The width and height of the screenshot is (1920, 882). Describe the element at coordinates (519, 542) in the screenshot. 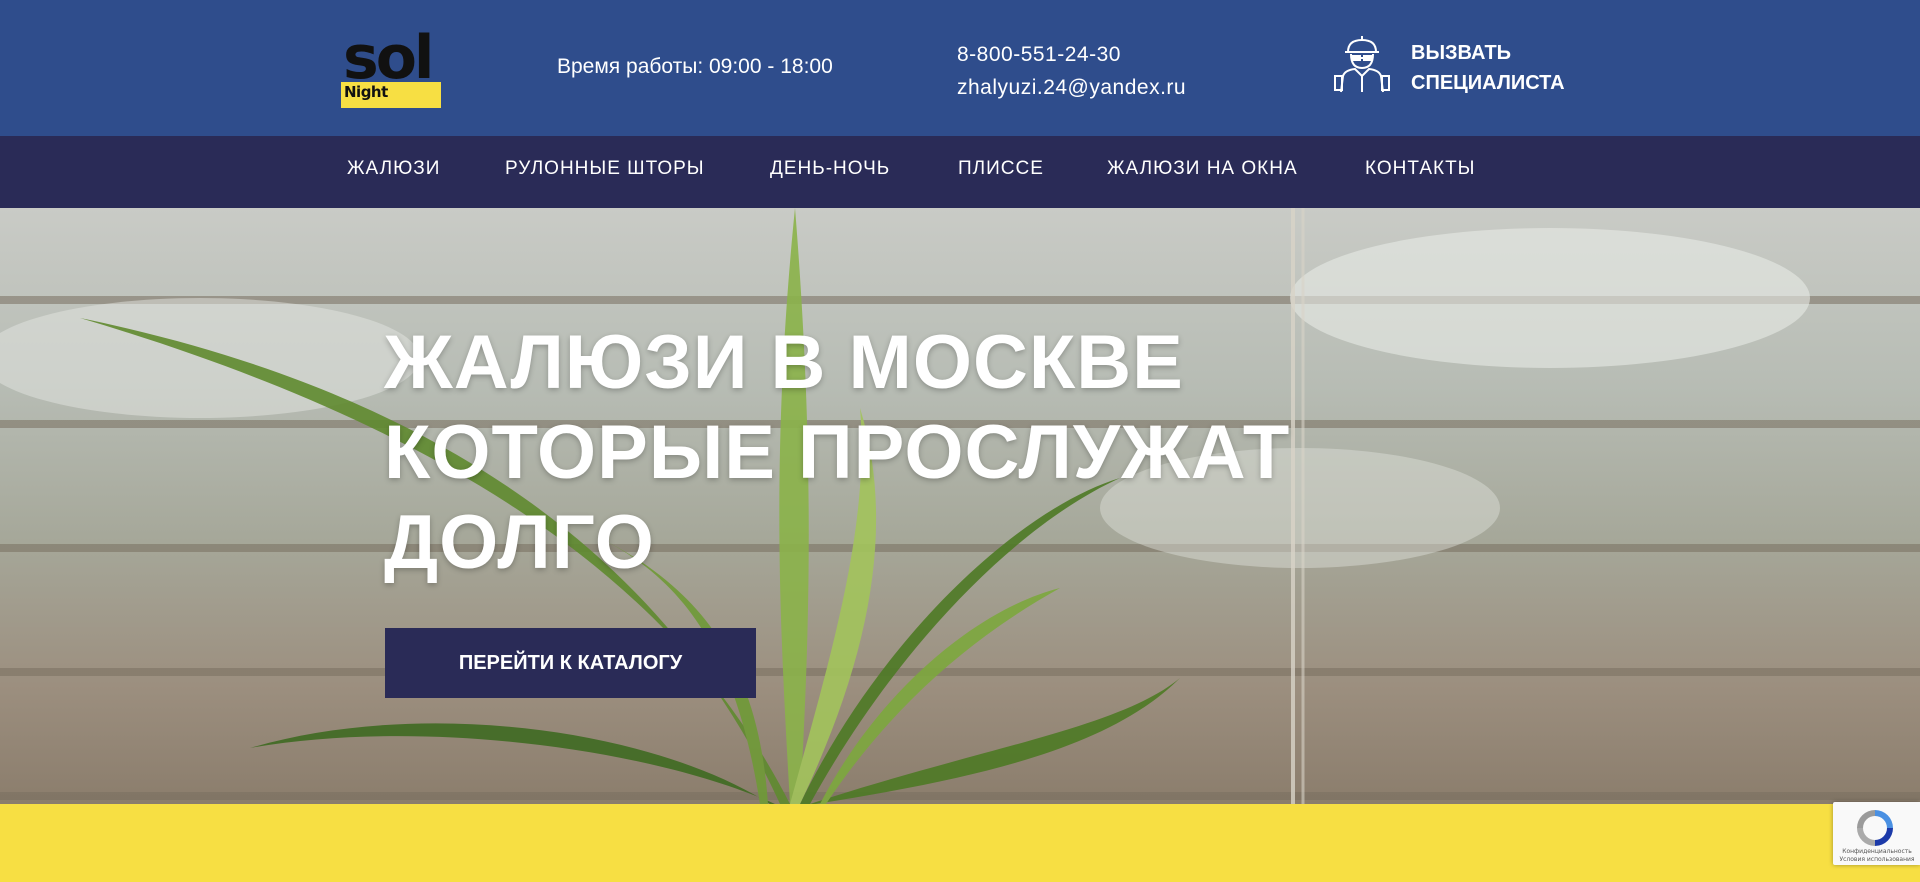

I see `hero-title-line3: долго` at that location.